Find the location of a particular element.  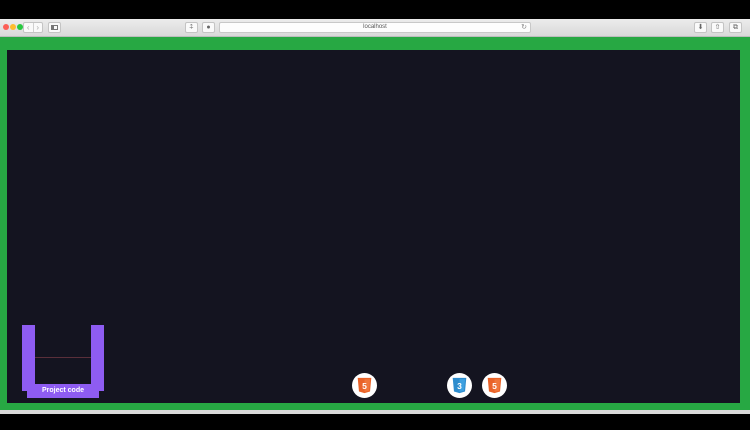

browser-toolbar: ‹ › ⍏ ● localhost ↻ ⬇ ⇧ ⧉ is located at coordinates (375, 28).